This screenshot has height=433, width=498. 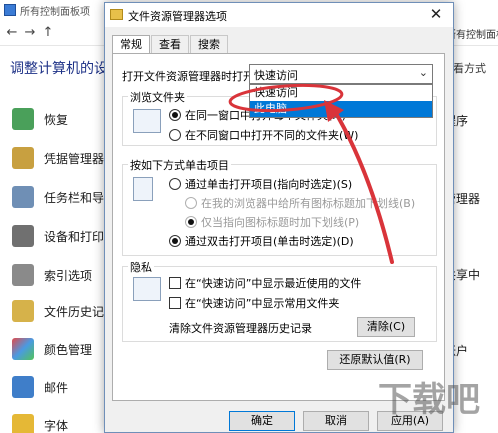 What do you see at coordinates (74, 158) in the screenshot?
I see `cp-item-label: 凭据管理器` at bounding box center [74, 158].